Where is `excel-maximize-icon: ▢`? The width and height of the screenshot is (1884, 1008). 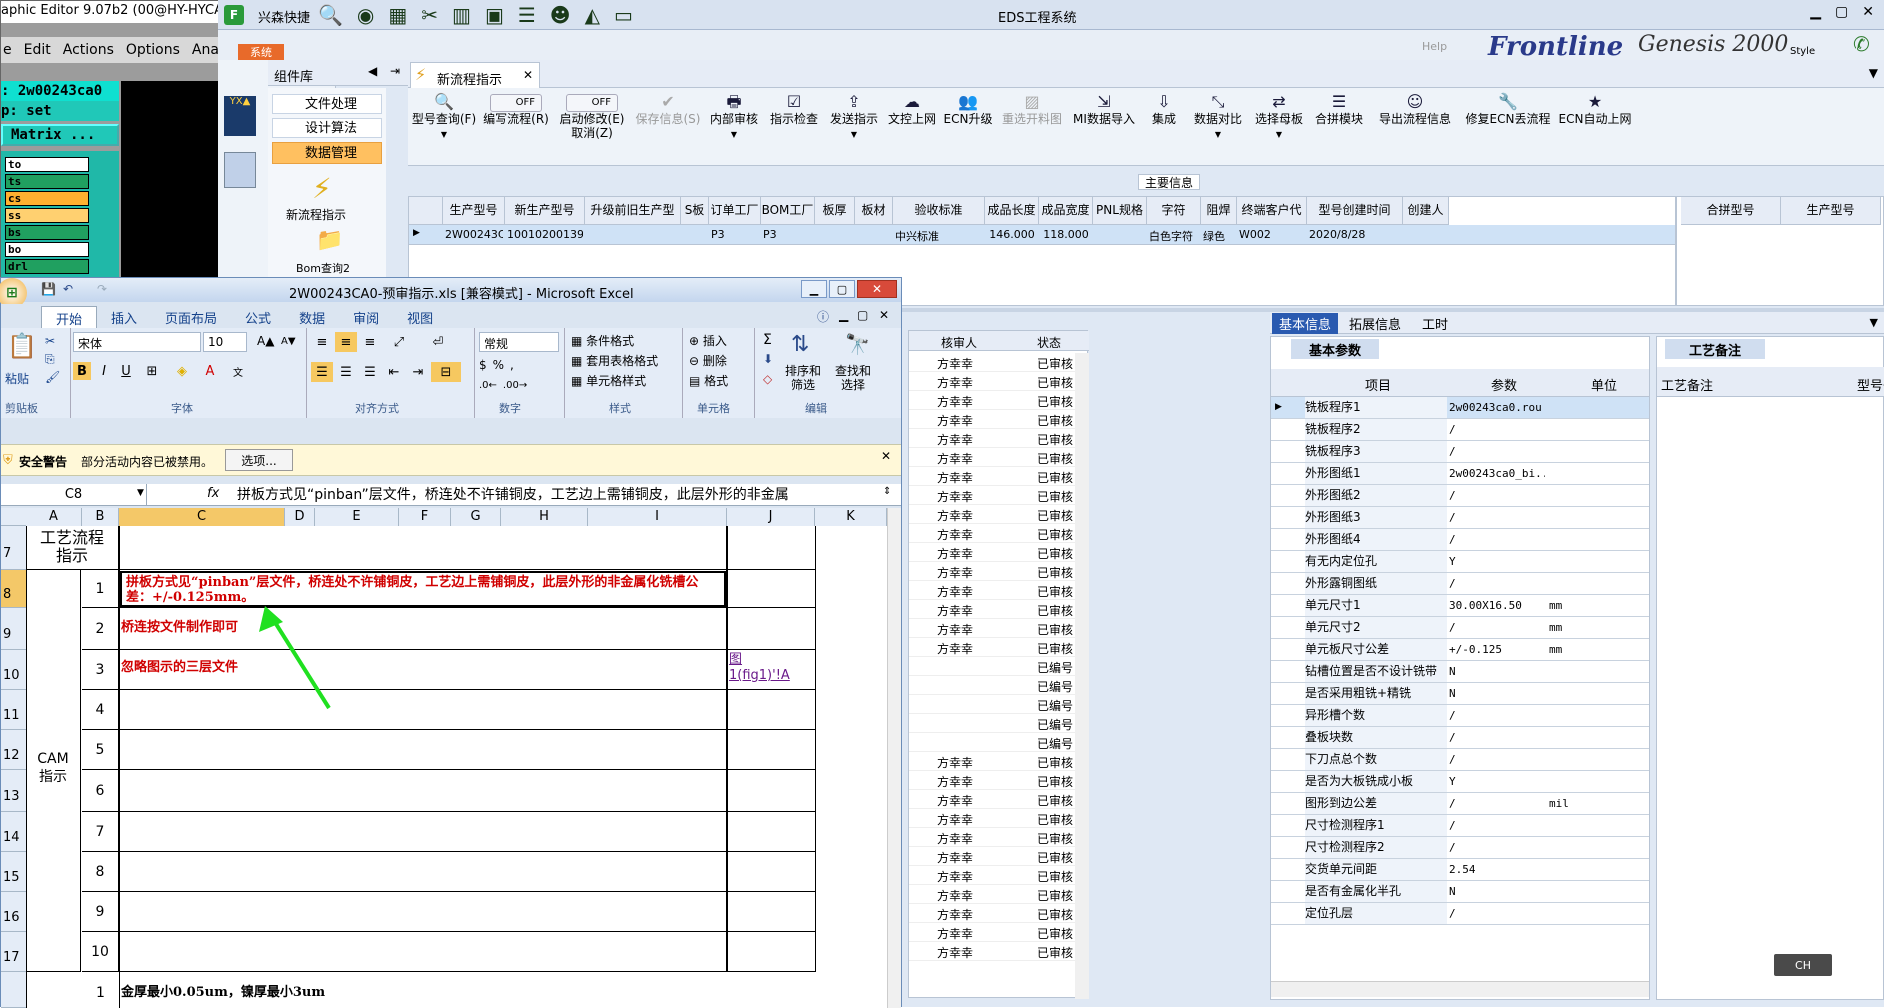
excel-maximize-icon: ▢ is located at coordinates (842, 289).